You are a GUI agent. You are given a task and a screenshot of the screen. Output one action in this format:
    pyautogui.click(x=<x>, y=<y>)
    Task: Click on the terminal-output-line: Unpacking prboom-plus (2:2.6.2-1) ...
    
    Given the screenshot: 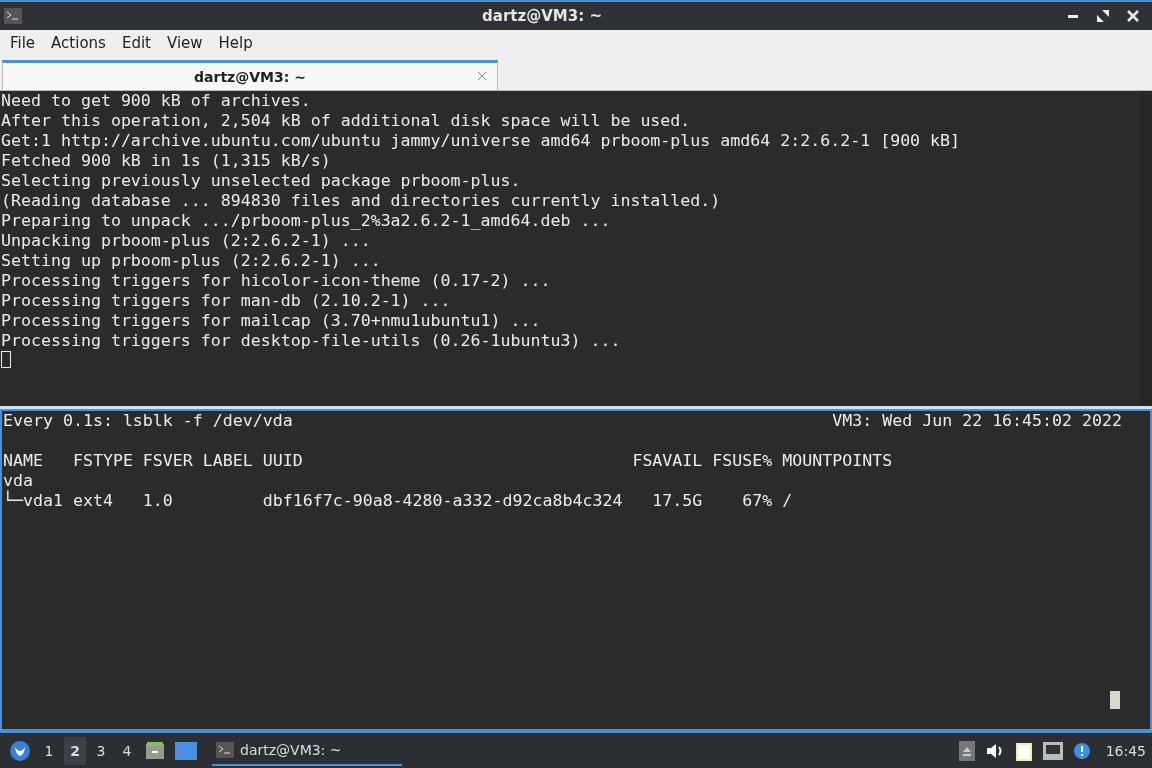 What is the action you would take?
    pyautogui.click(x=186, y=241)
    